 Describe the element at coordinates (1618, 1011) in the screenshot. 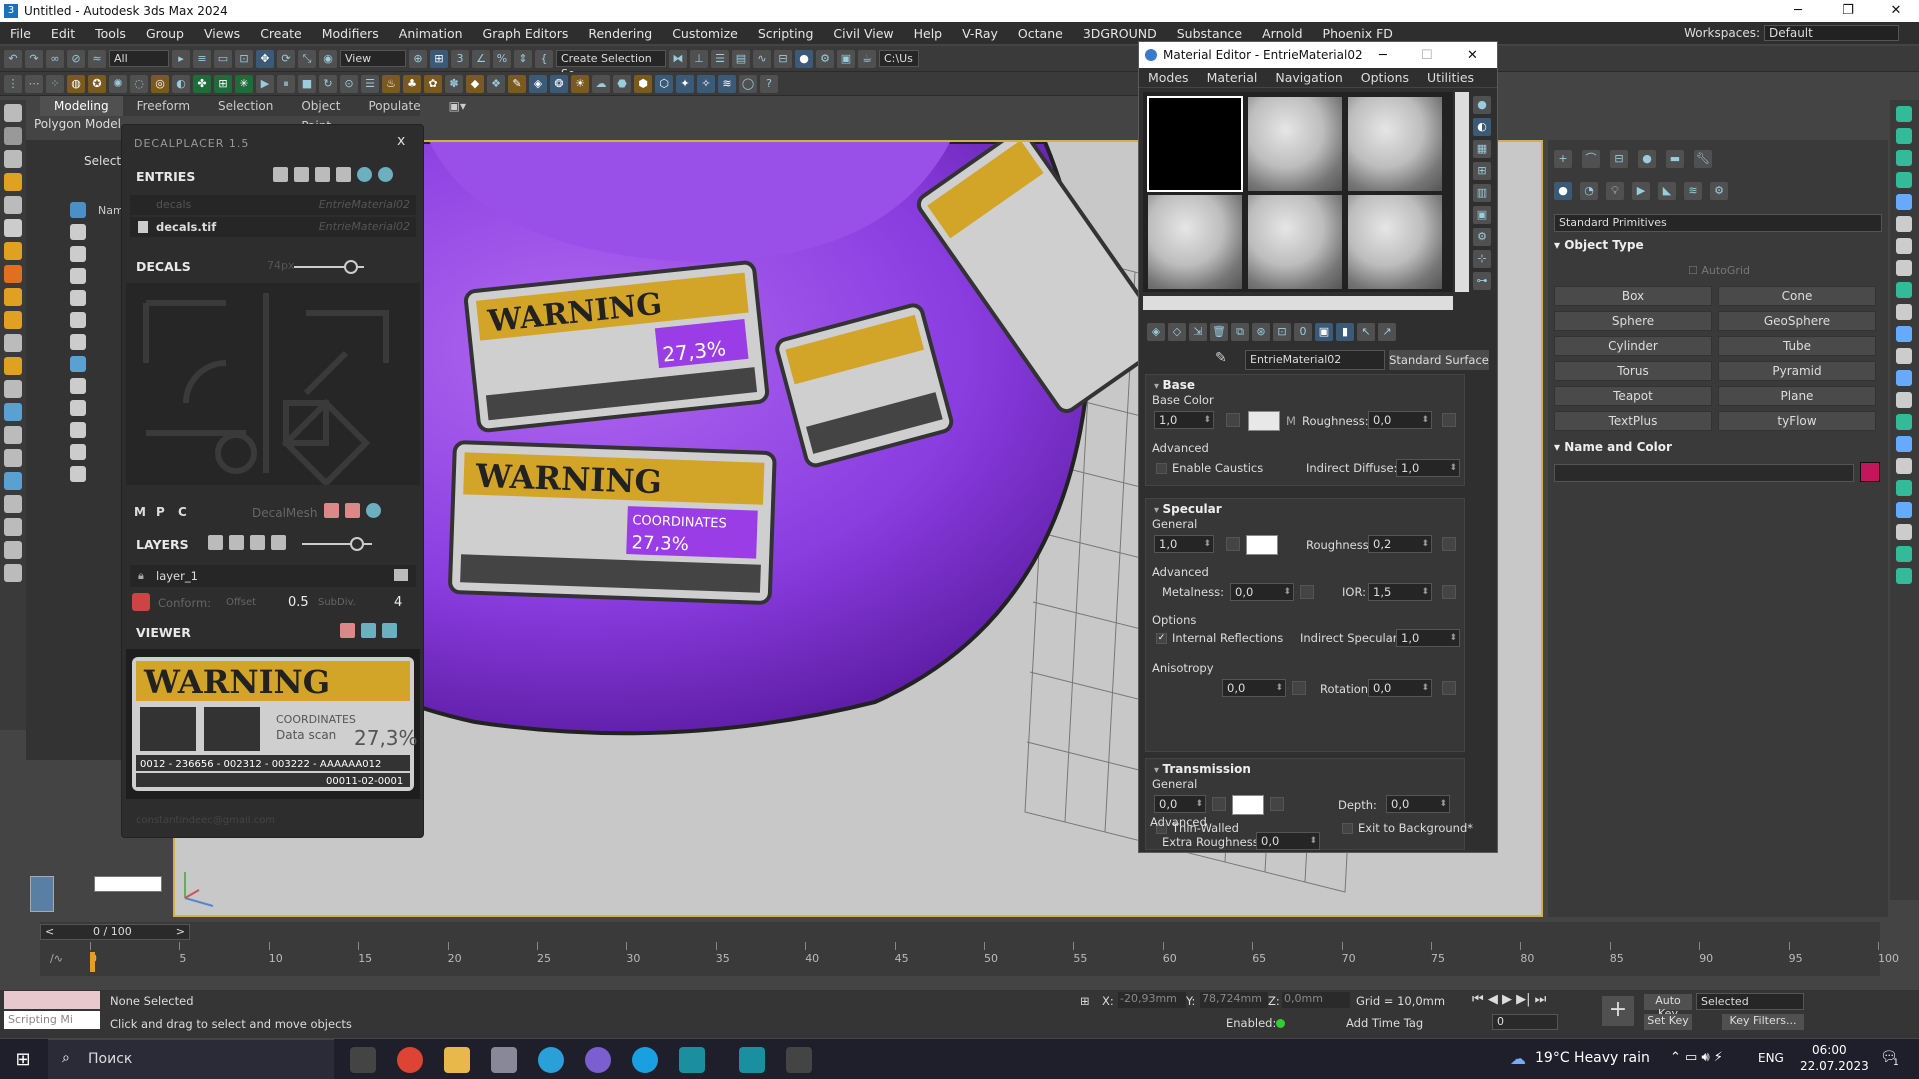

I see `set-key-plus-icon: +` at that location.